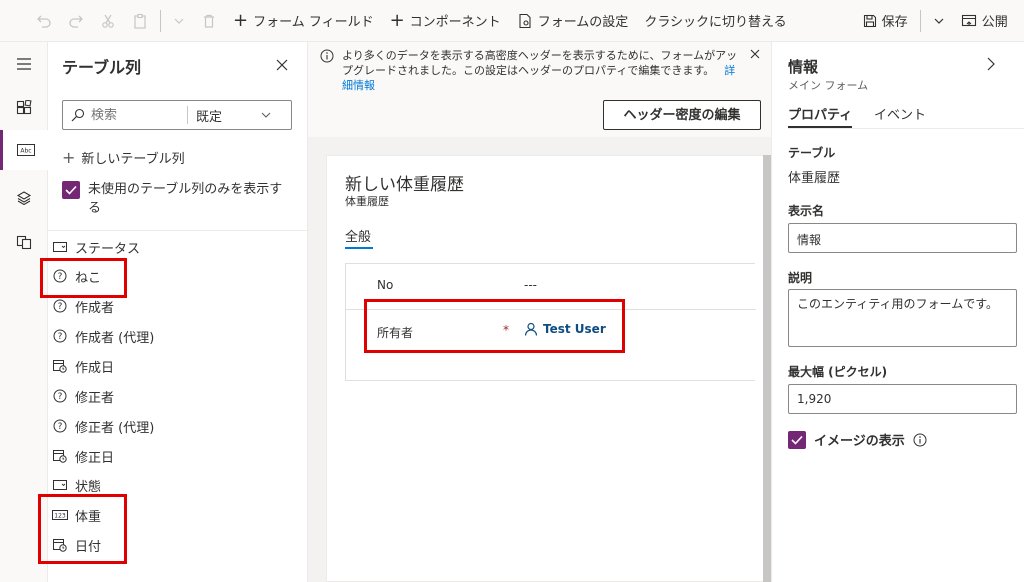 The height and width of the screenshot is (582, 1024). Describe the element at coordinates (530, 285) in the screenshot. I see `field-value: ---` at that location.